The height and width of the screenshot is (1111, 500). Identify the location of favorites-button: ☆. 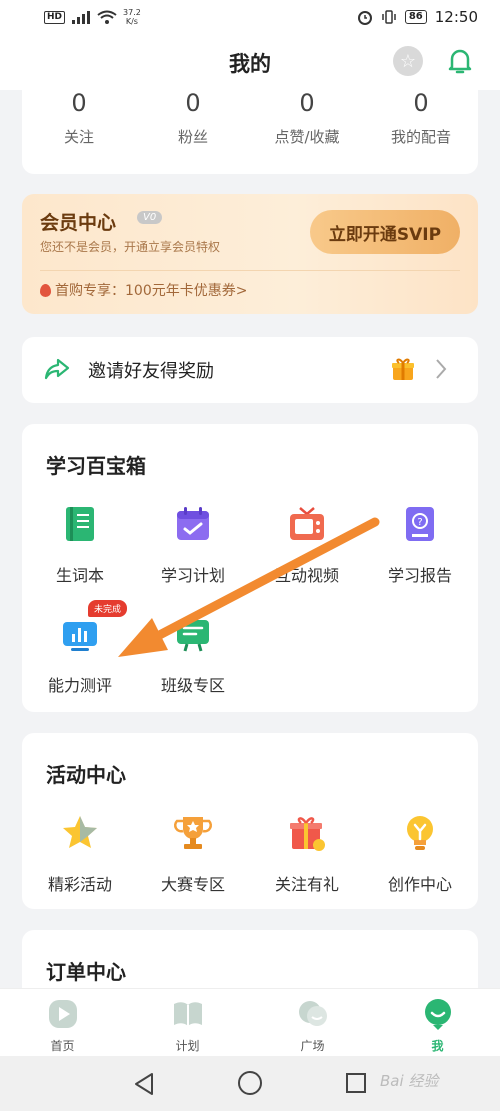
(408, 61).